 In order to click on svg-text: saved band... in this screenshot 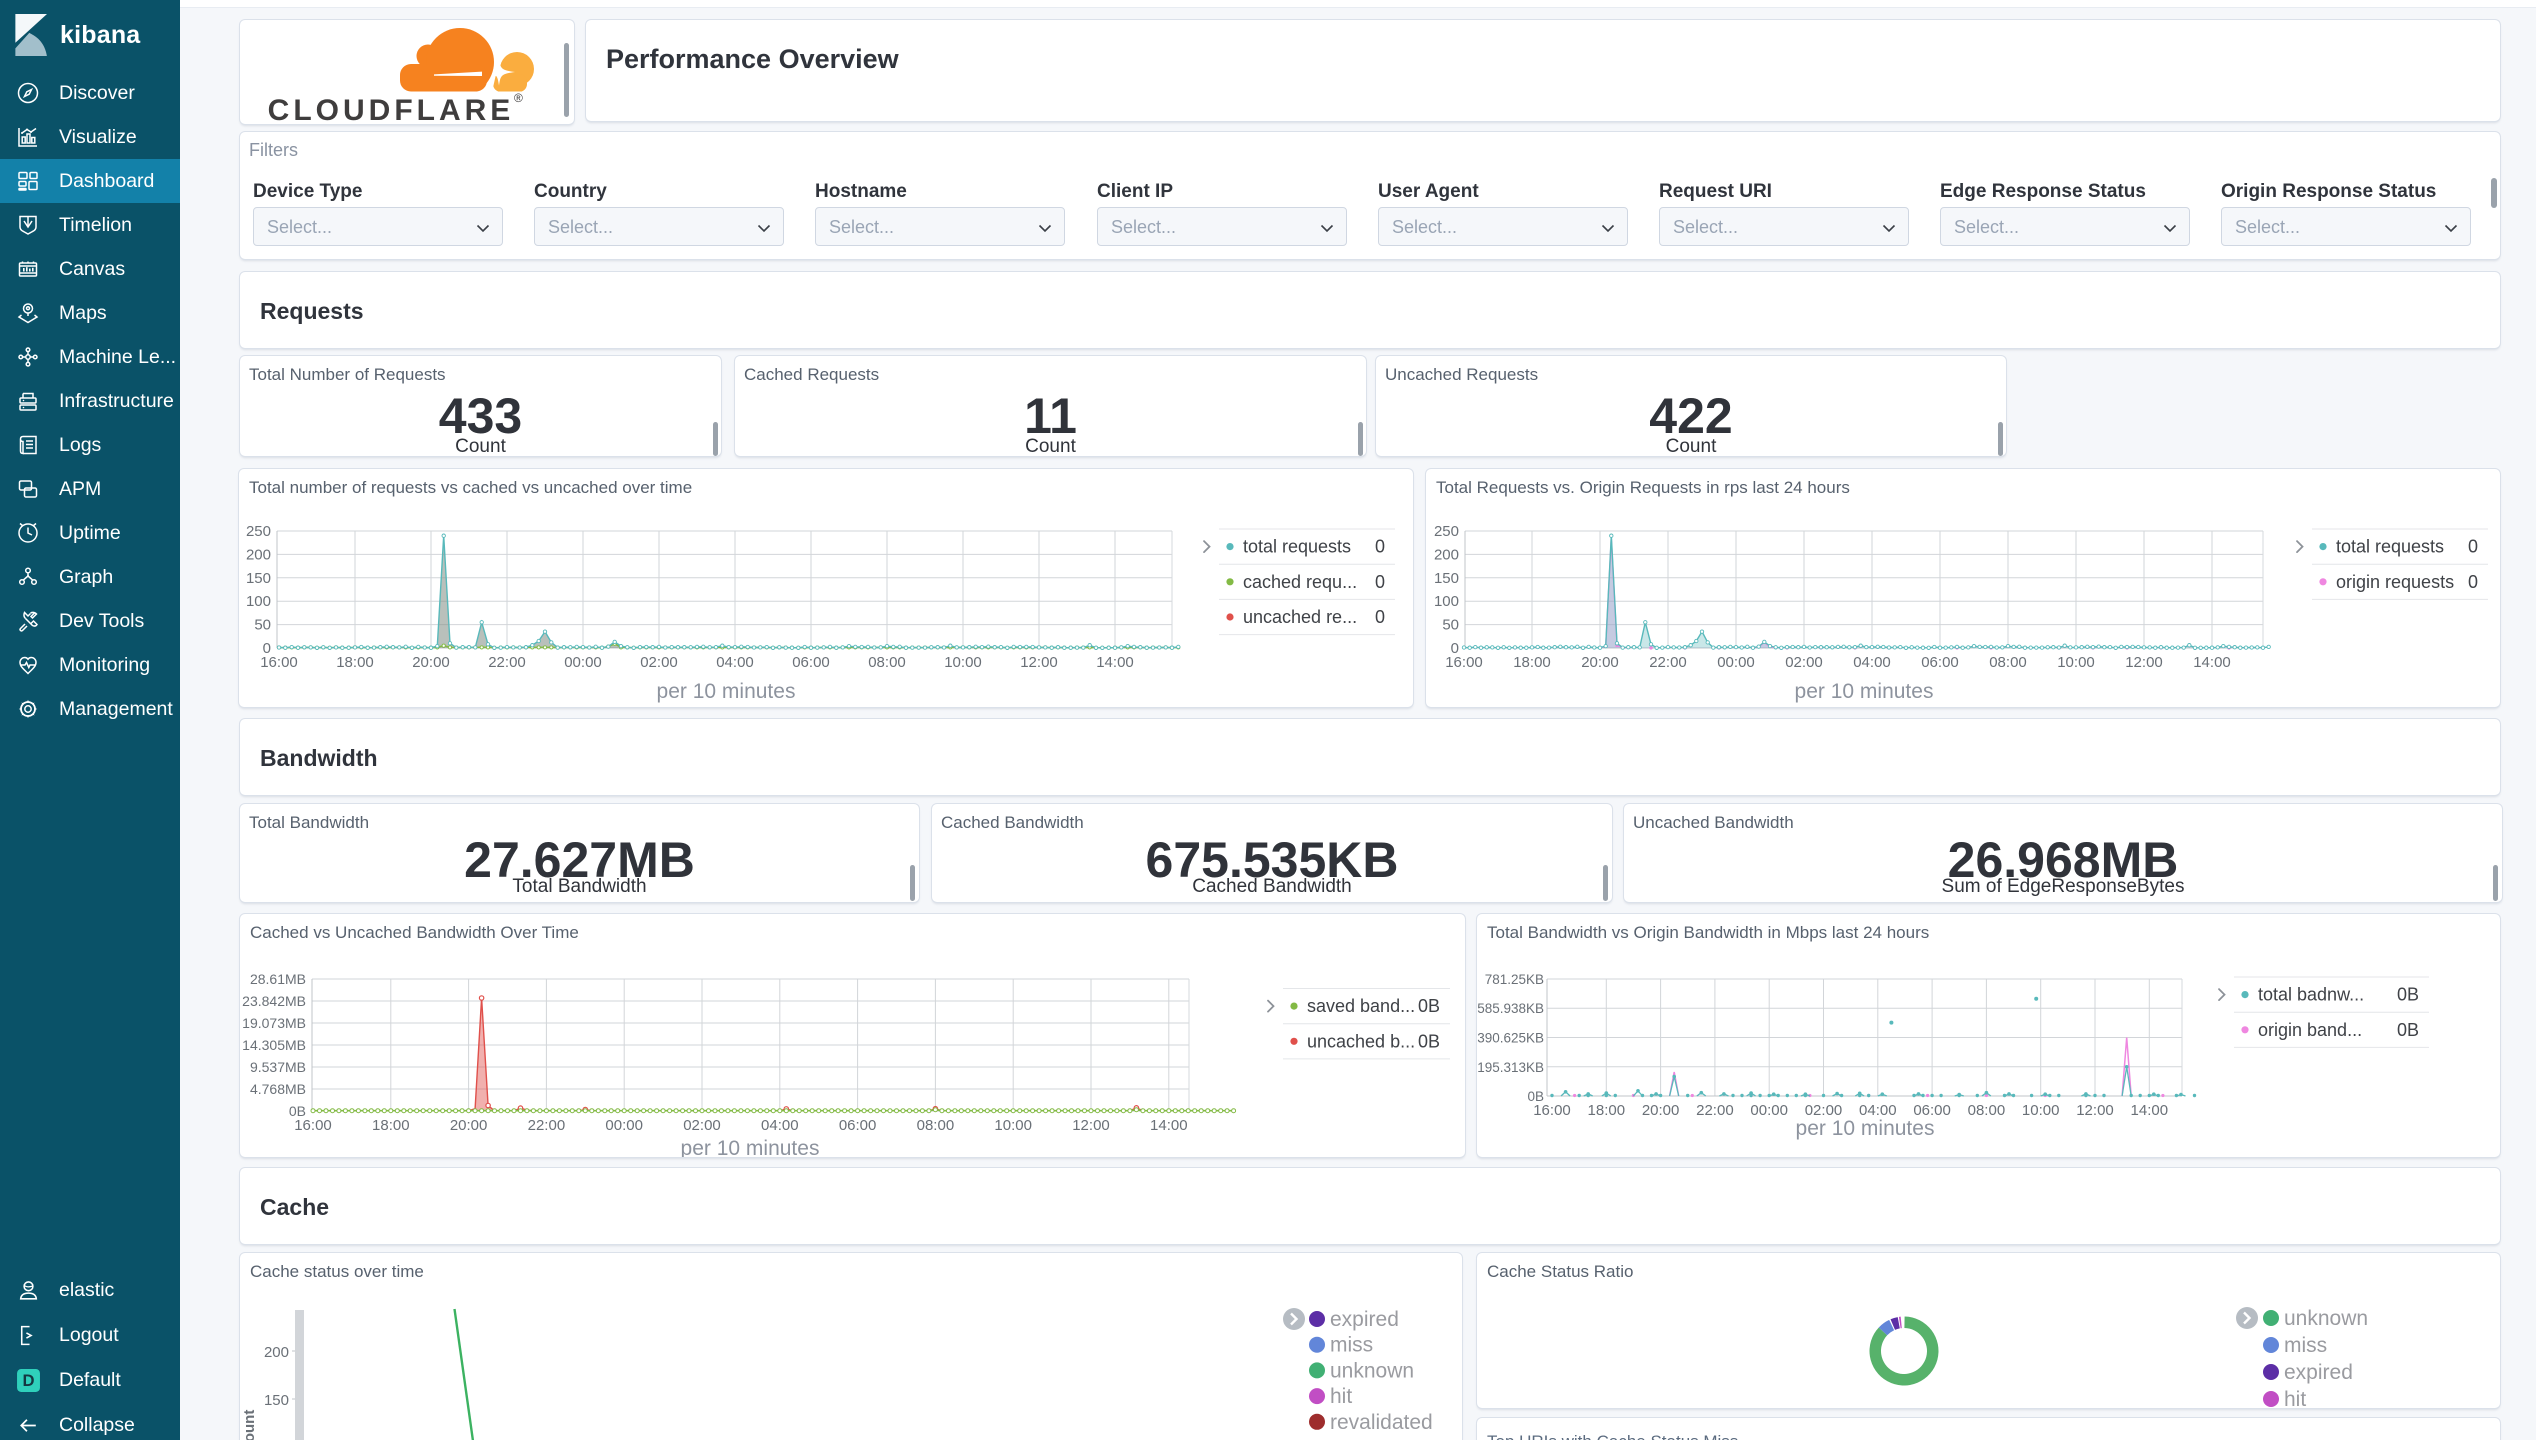, I will do `click(1361, 1006)`.